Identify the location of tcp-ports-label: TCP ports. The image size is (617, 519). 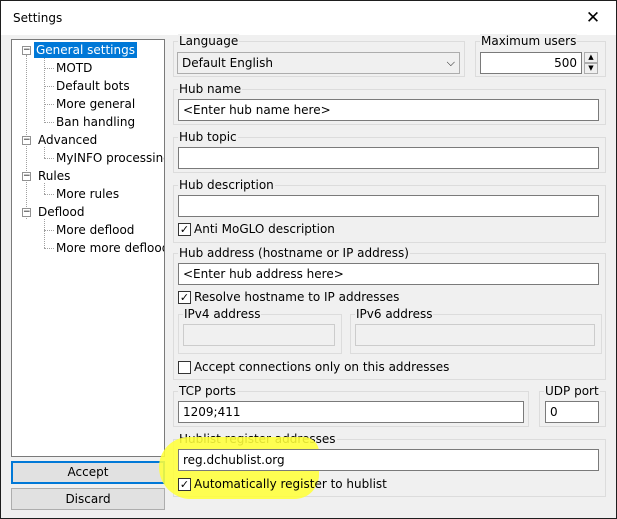
(207, 391).